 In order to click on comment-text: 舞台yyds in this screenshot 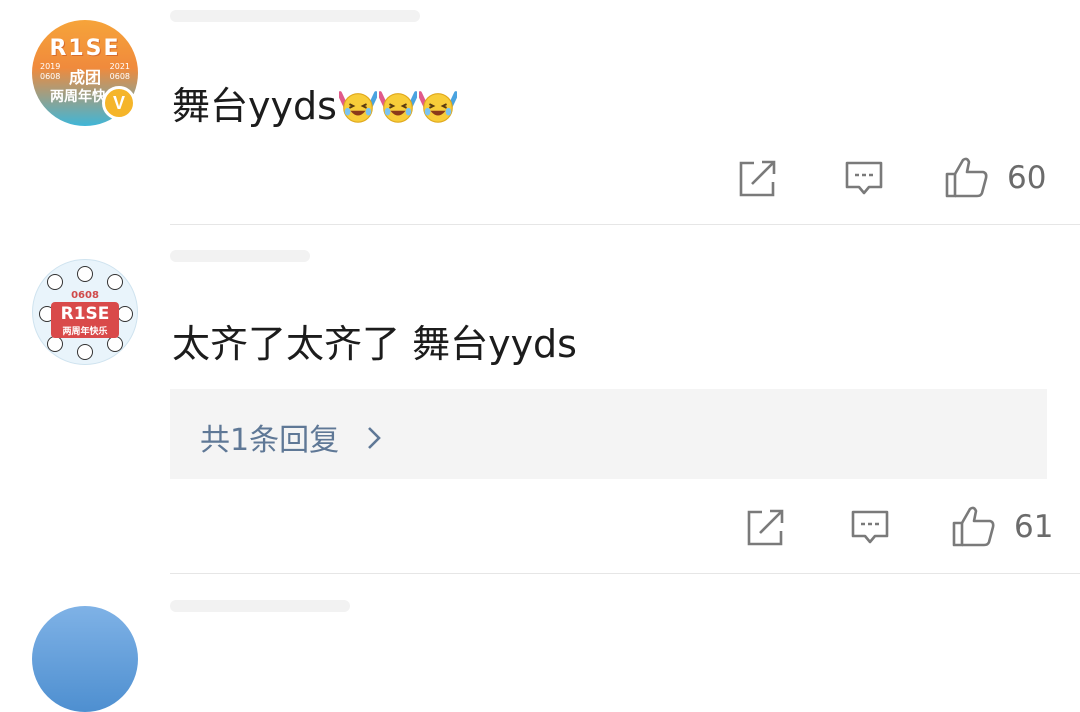, I will do `click(314, 106)`.